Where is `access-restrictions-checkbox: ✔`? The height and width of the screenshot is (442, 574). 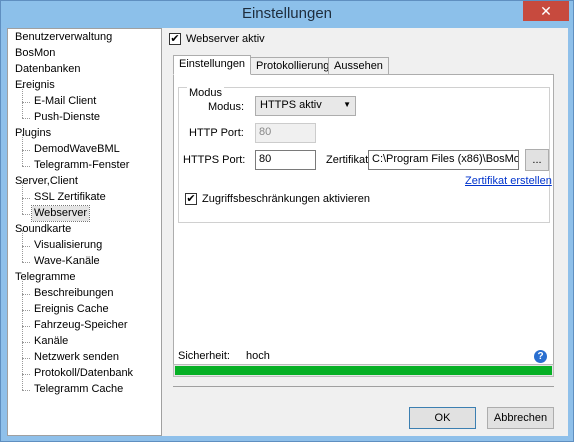
access-restrictions-checkbox: ✔ is located at coordinates (191, 199).